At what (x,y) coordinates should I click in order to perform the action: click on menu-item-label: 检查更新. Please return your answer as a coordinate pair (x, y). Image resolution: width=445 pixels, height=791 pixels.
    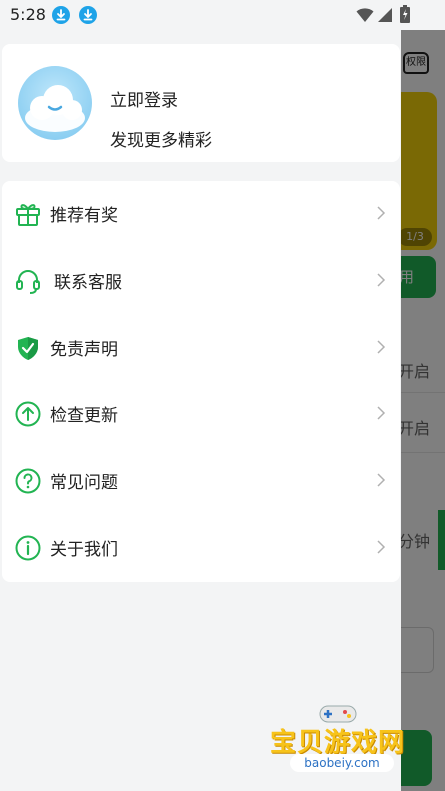
    Looking at the image, I should click on (84, 416).